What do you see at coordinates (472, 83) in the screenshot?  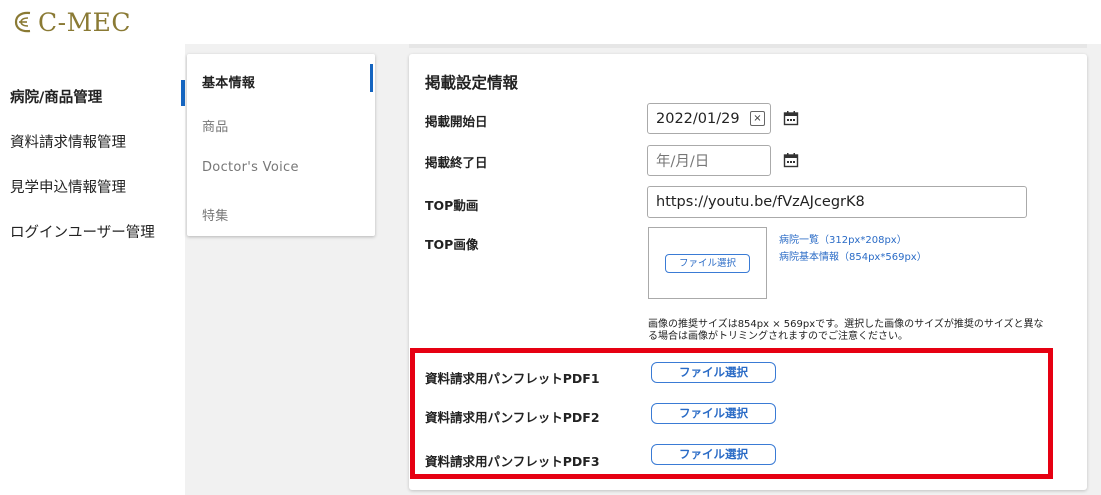 I see `section-title: 掲載設定情報` at bounding box center [472, 83].